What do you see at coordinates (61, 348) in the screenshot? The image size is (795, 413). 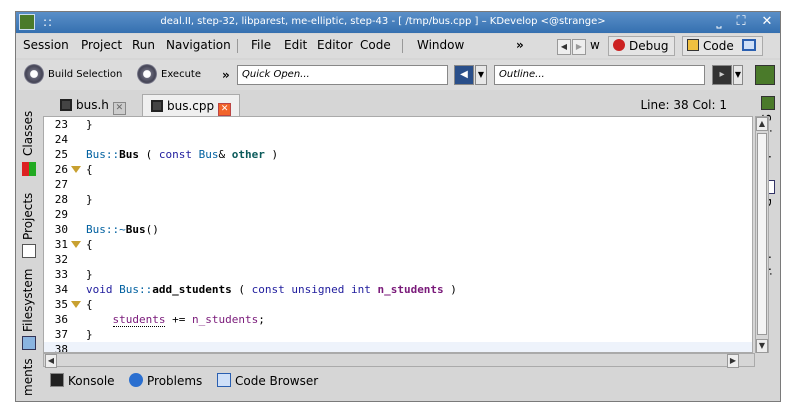 I see `line-number: 38` at bounding box center [61, 348].